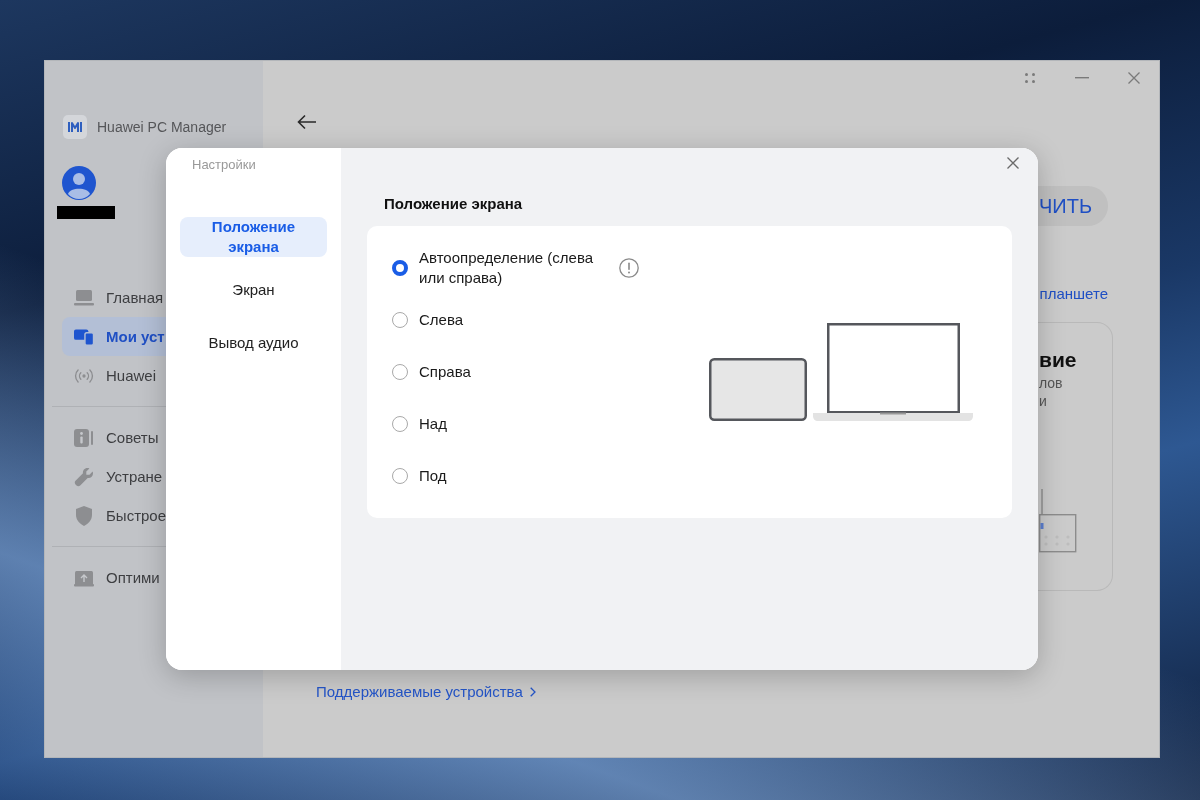  Describe the element at coordinates (1073, 294) in the screenshot. I see `tablet-link: планшете` at that location.